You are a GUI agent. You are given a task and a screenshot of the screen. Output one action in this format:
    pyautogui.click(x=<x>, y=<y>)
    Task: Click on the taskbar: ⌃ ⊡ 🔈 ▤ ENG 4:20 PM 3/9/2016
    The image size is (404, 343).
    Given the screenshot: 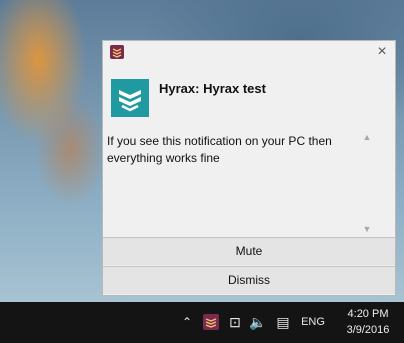 What is the action you would take?
    pyautogui.click(x=202, y=322)
    